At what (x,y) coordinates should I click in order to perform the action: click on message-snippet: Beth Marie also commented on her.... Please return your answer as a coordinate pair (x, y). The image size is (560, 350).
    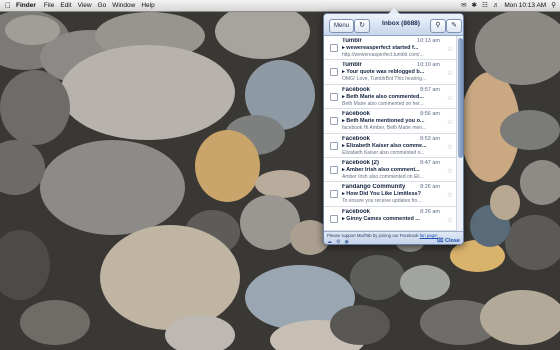
    Looking at the image, I should click on (383, 103).